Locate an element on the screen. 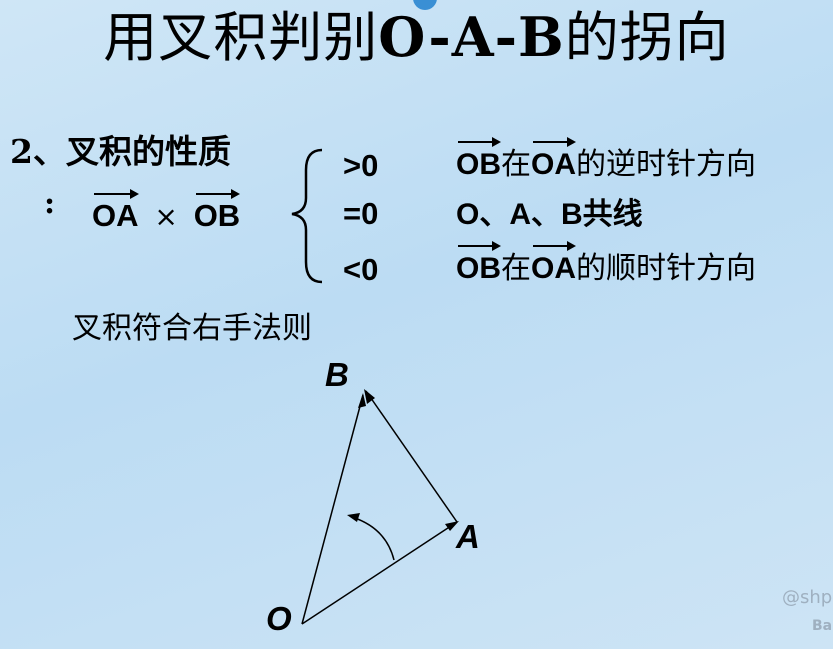  watermark-handle: @shp is located at coordinates (807, 597).